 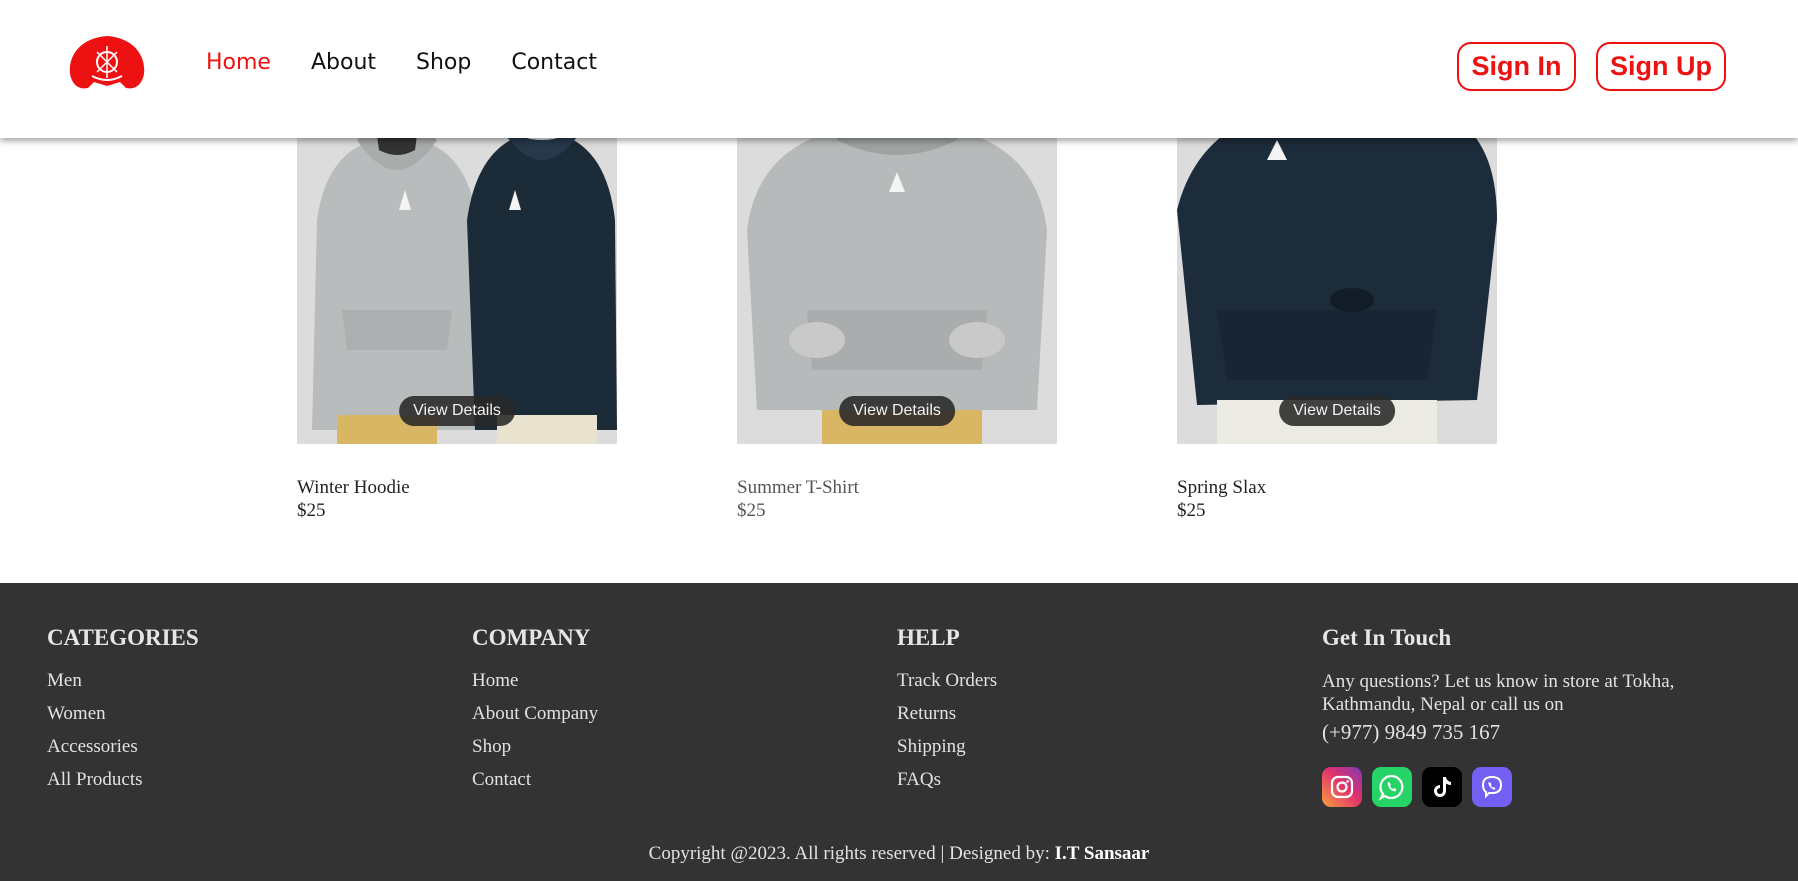 I want to click on designer-brand: I.T Sansaar, so click(x=1102, y=853).